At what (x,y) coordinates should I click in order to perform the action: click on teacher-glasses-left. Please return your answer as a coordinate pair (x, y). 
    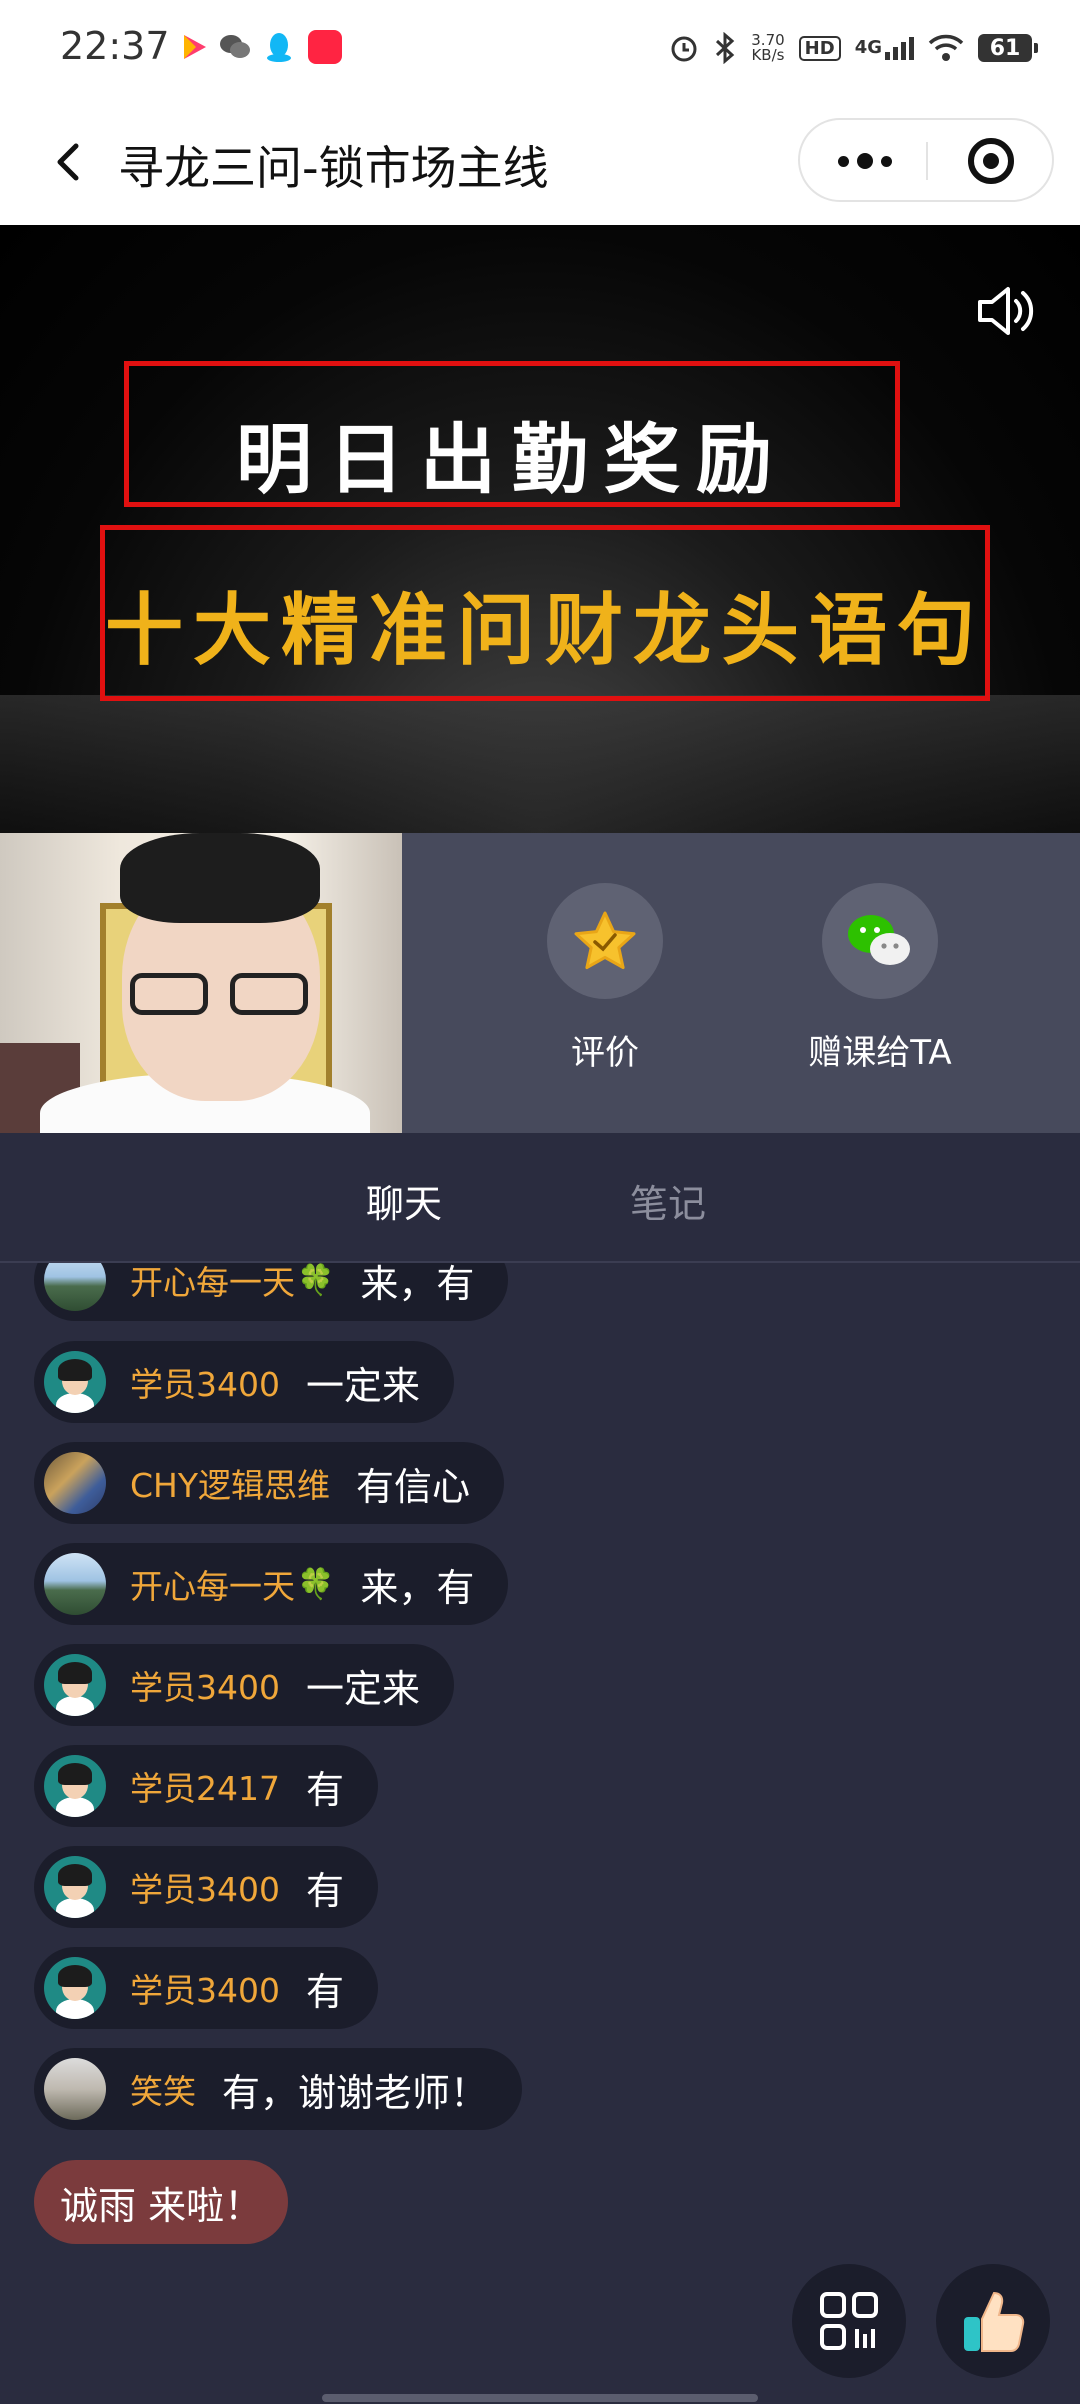
    Looking at the image, I should click on (169, 994).